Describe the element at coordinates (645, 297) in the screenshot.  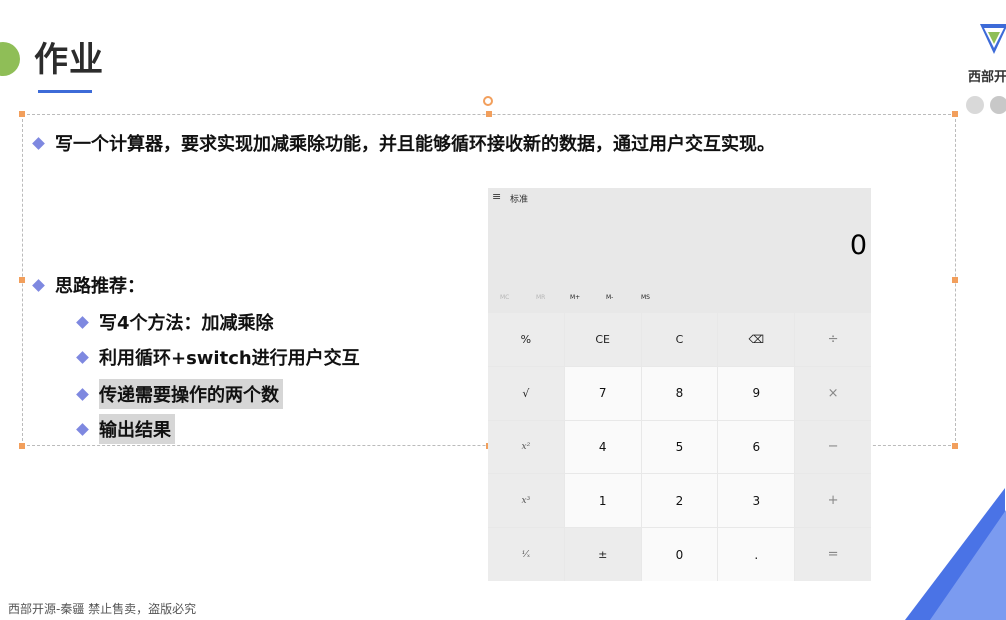
I see `memory-button: MS` at that location.